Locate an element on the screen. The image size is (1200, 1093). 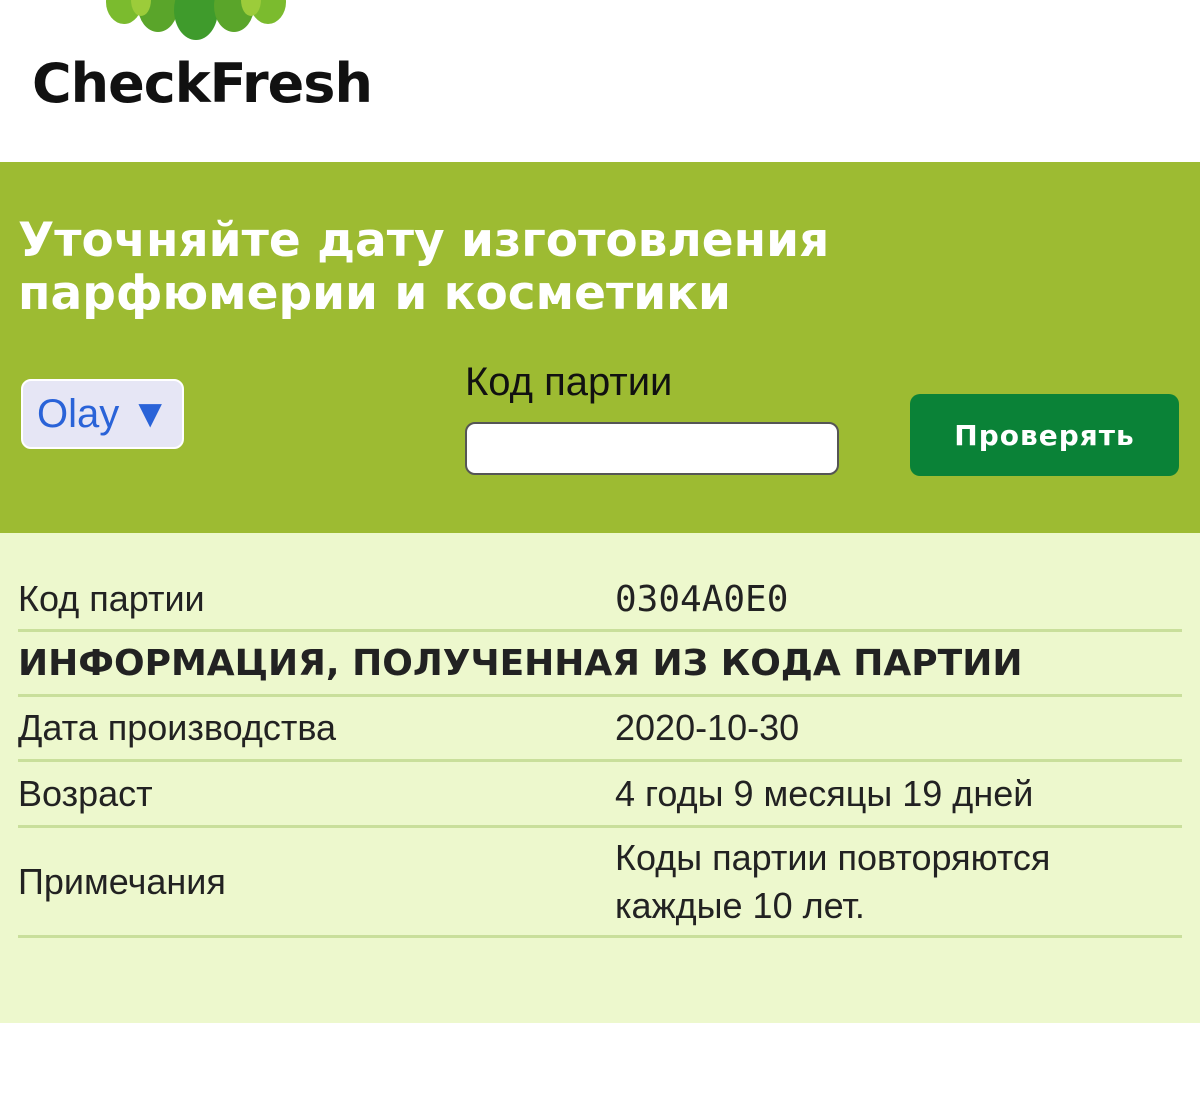
batch-code-value: 0304A0E0 is located at coordinates (898, 600).